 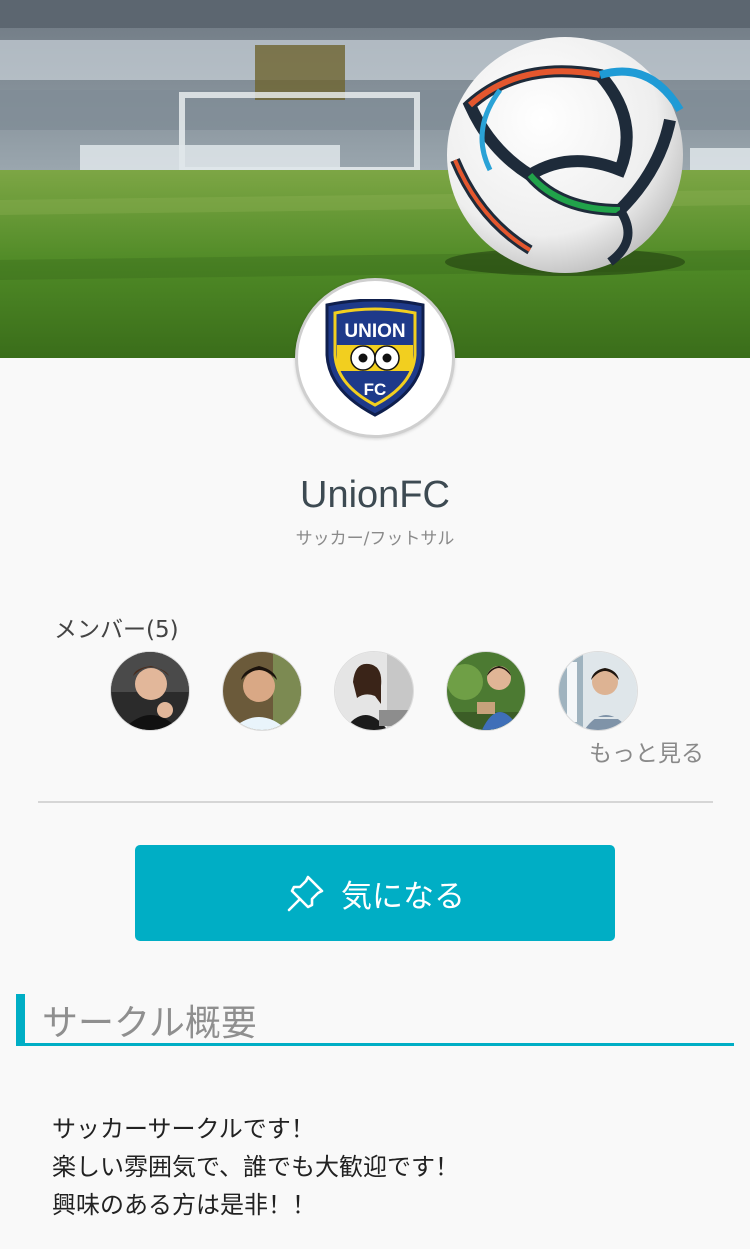 What do you see at coordinates (646, 751) in the screenshot?
I see `more-members-link: もっと見る` at bounding box center [646, 751].